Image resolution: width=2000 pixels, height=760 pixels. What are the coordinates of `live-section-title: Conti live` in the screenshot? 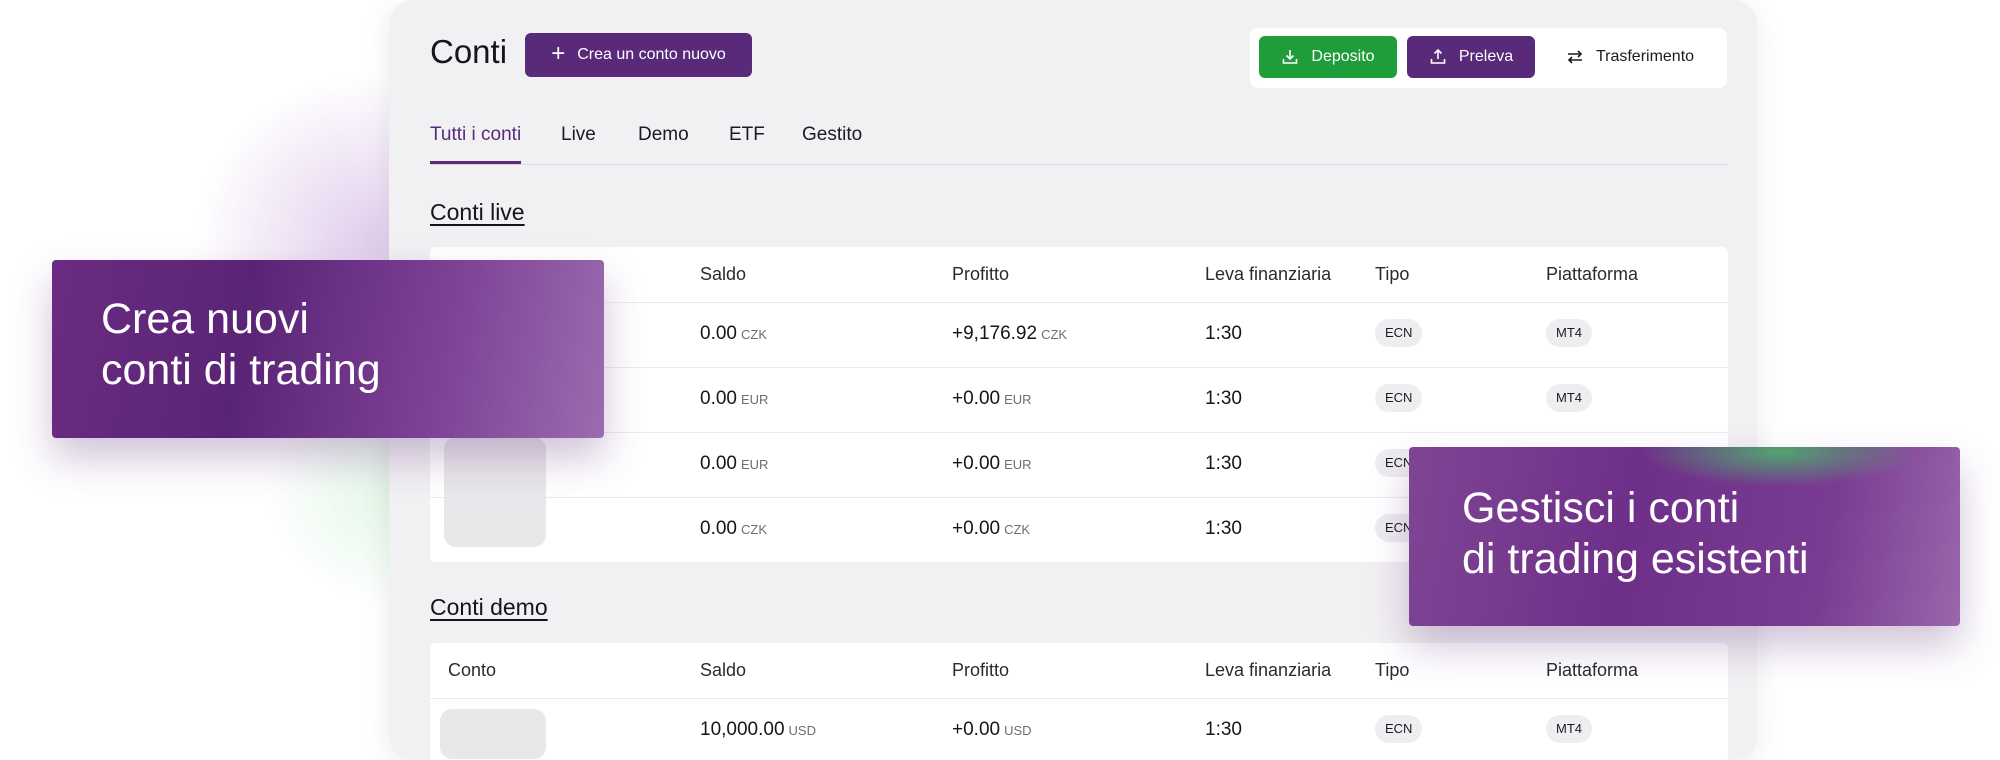 It's located at (477, 212).